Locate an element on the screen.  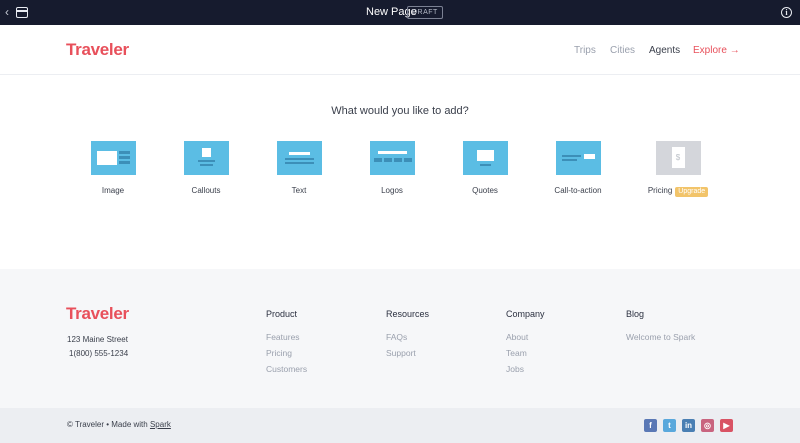
quotes-block-thumbnail is located at coordinates (485, 158).